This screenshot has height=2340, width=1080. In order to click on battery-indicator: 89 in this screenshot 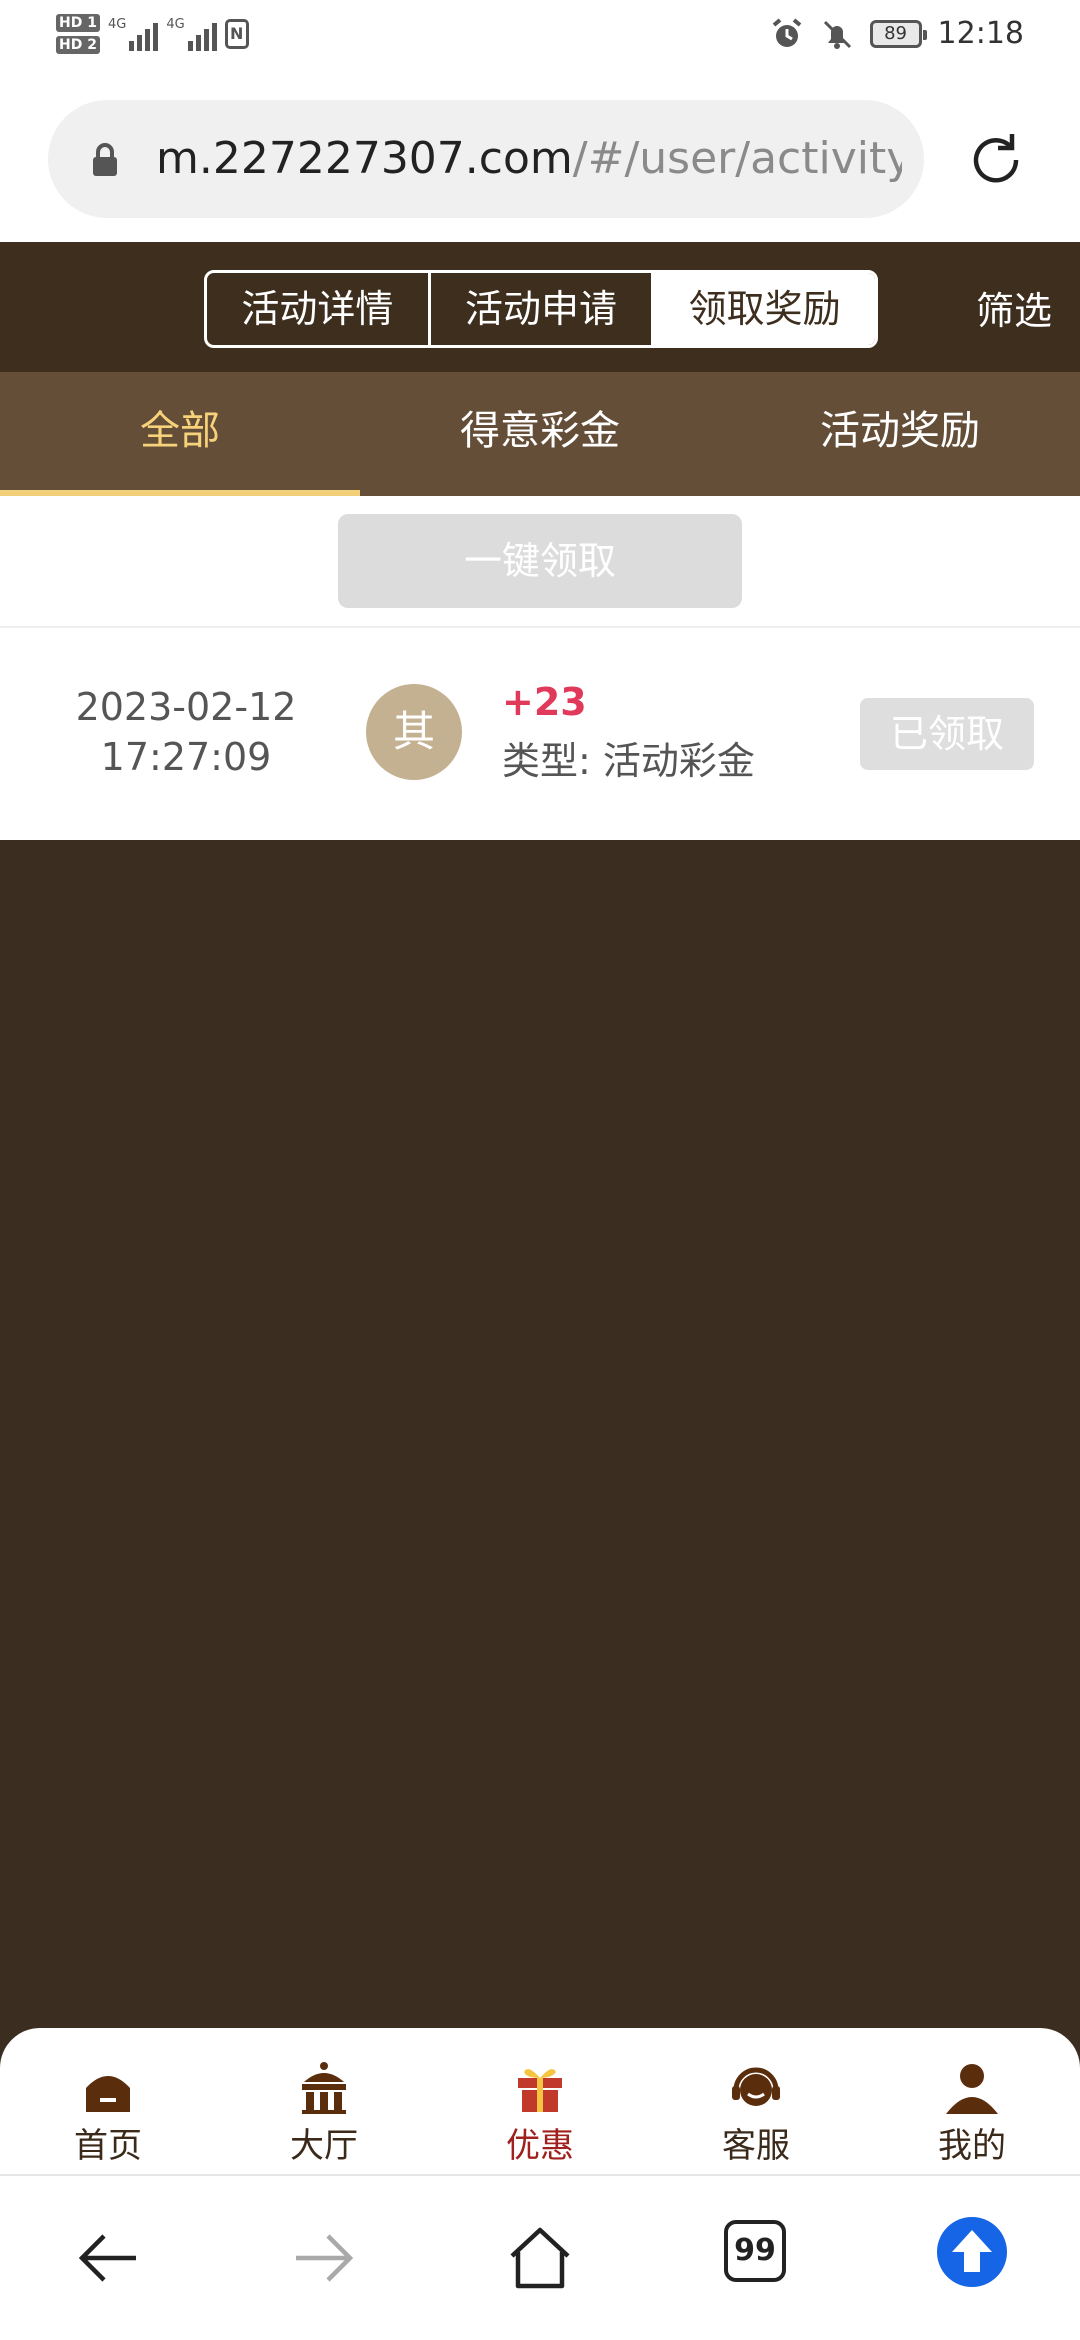, I will do `click(898, 33)`.